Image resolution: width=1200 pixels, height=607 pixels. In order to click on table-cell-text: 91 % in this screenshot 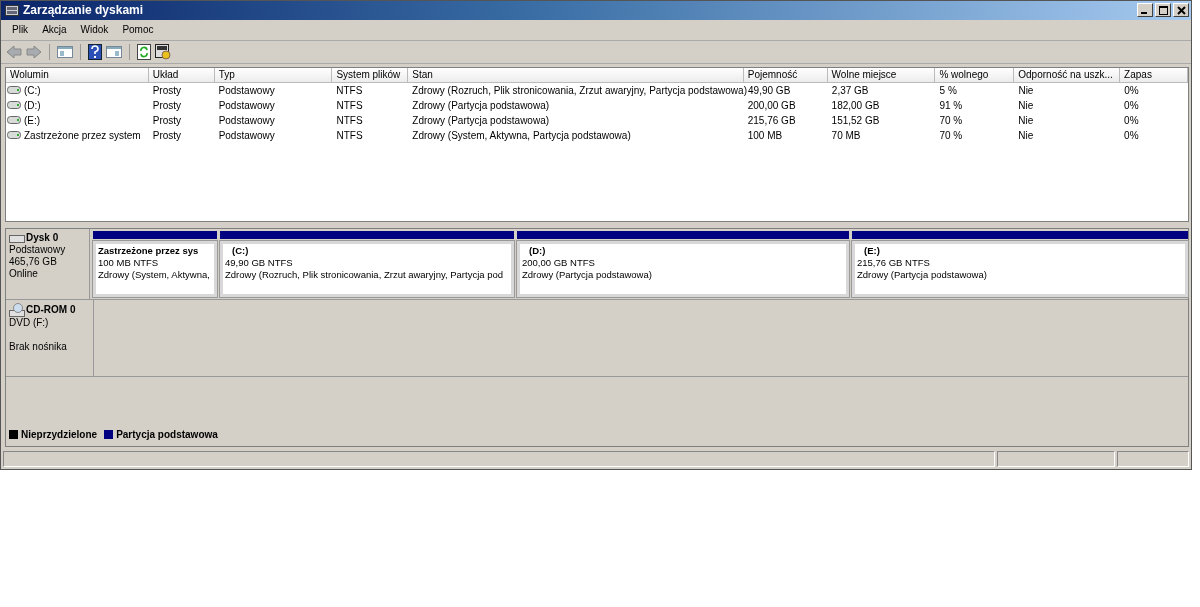, I will do `click(951, 105)`.